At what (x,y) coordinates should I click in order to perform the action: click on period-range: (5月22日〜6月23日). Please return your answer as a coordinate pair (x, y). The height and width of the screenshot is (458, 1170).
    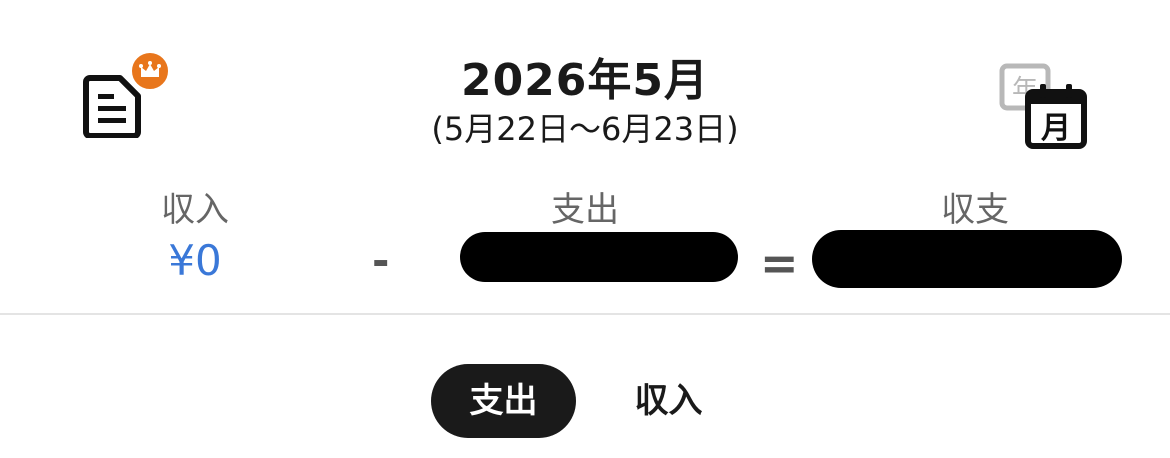
    Looking at the image, I should click on (585, 129).